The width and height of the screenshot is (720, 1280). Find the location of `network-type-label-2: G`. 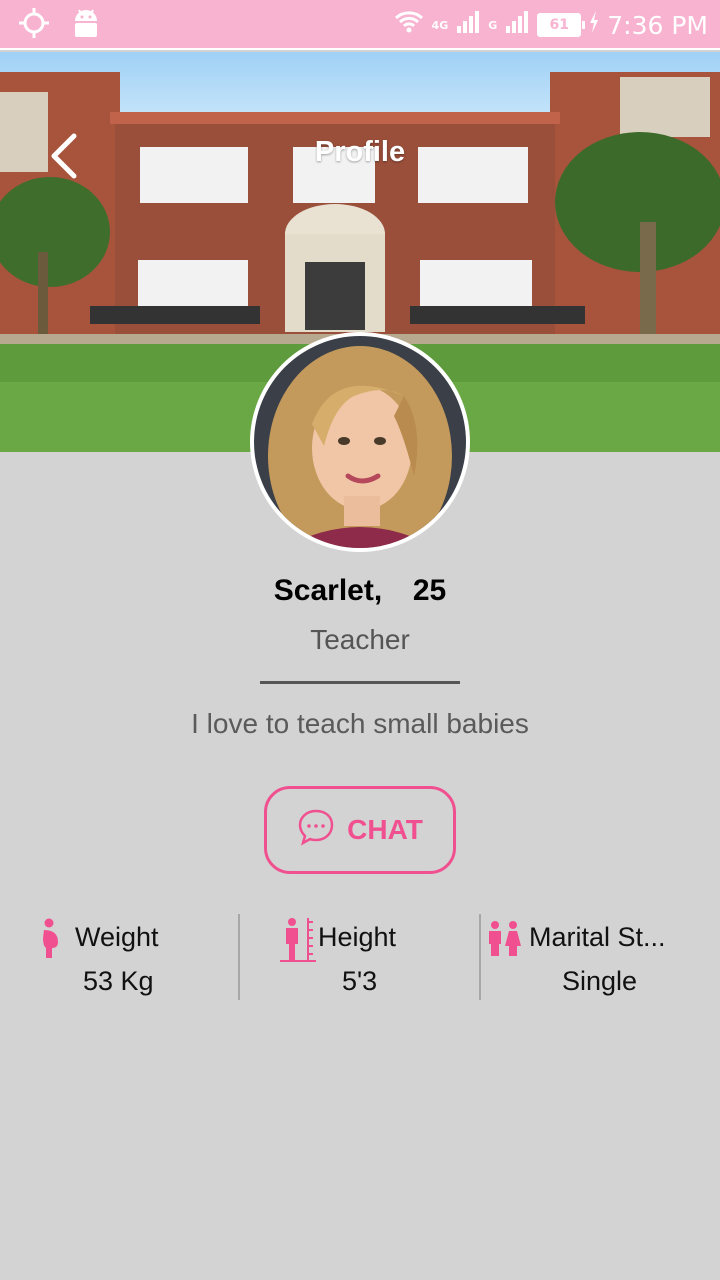

network-type-label-2: G is located at coordinates (493, 25).